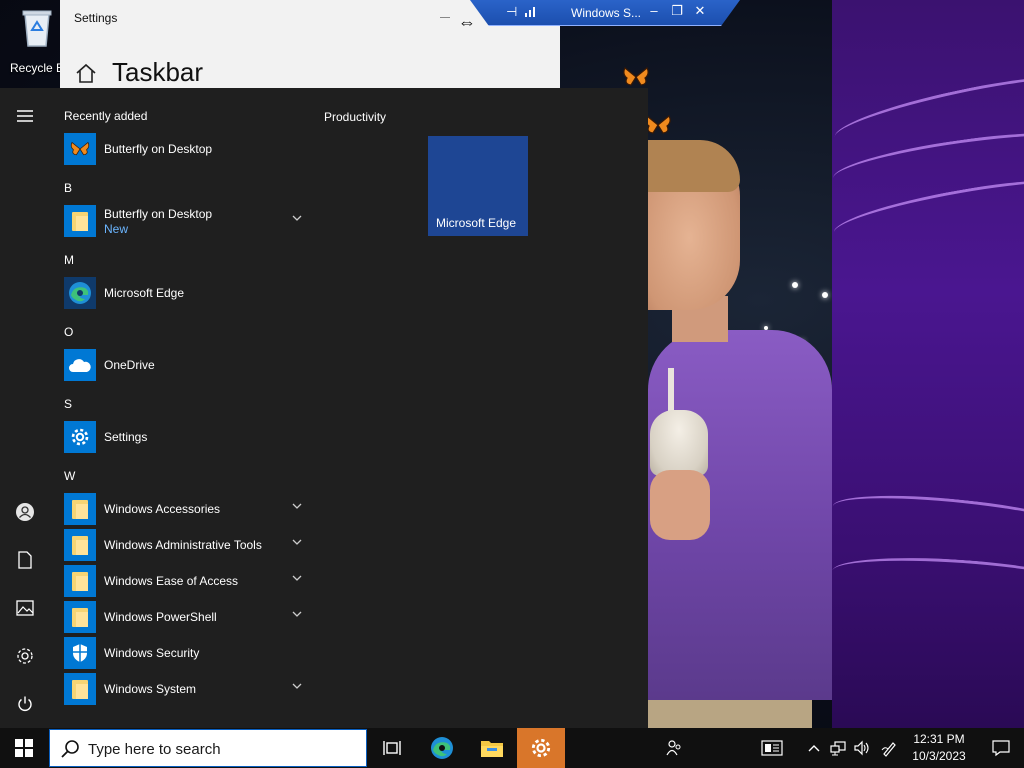  What do you see at coordinates (890, 748) in the screenshot?
I see `pen-workspace-icon` at bounding box center [890, 748].